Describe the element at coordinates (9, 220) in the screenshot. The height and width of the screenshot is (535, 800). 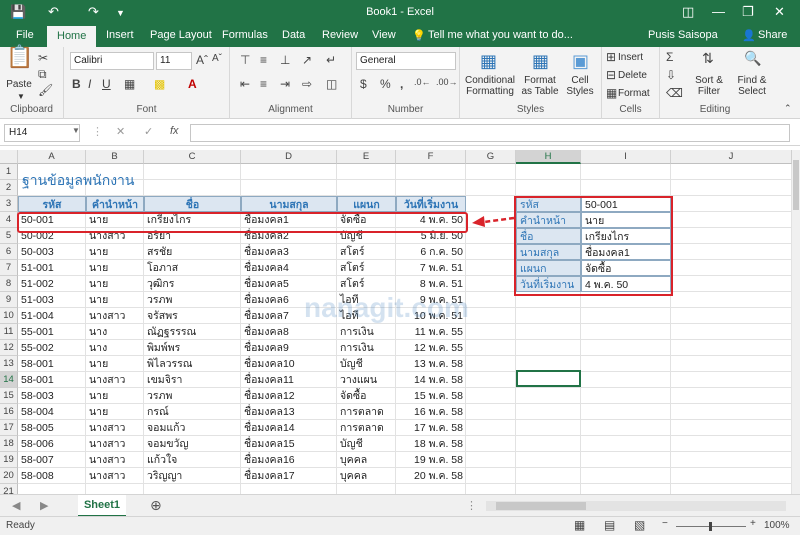
I see `row-header-4: 4` at that location.